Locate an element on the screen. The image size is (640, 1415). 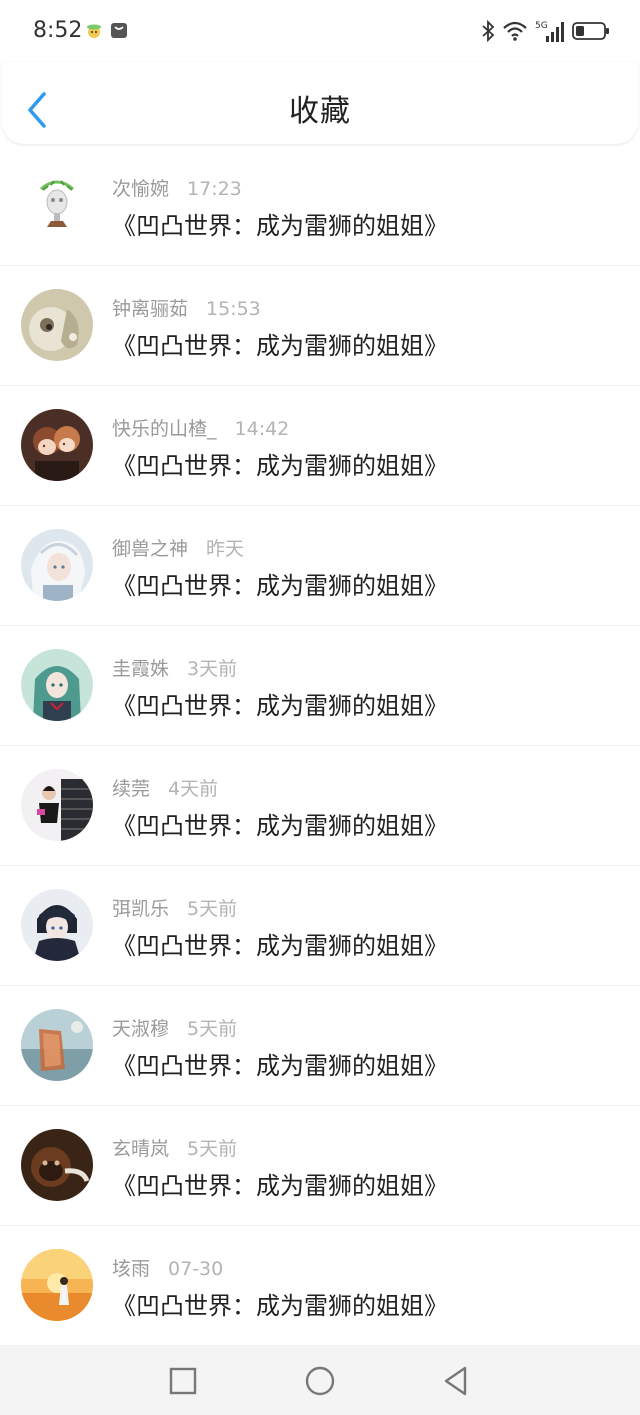
user-name: 玄晴岚 is located at coordinates (141, 1149).